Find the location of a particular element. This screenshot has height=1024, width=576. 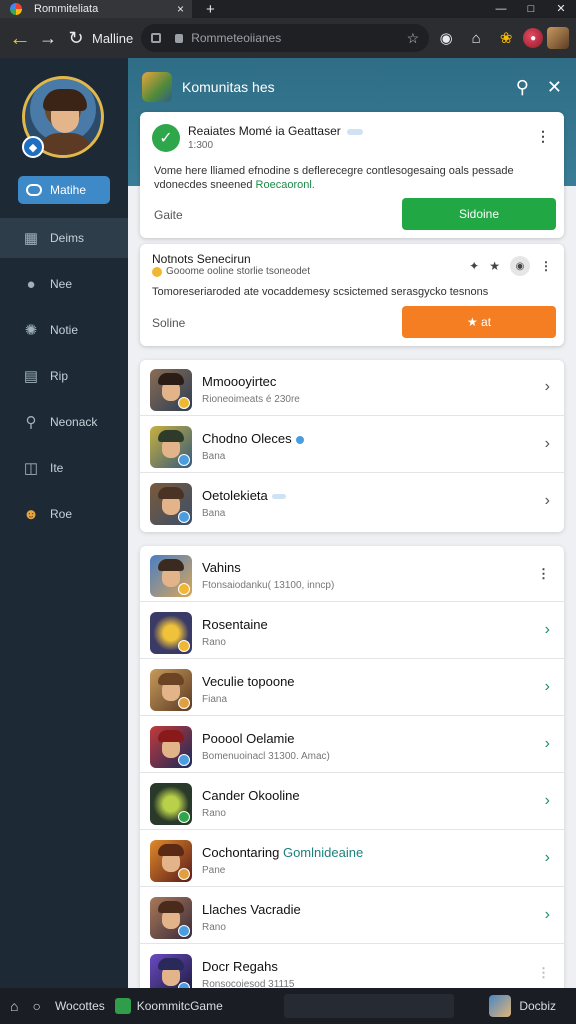

item-subtitle: Bana is located at coordinates (214, 513).